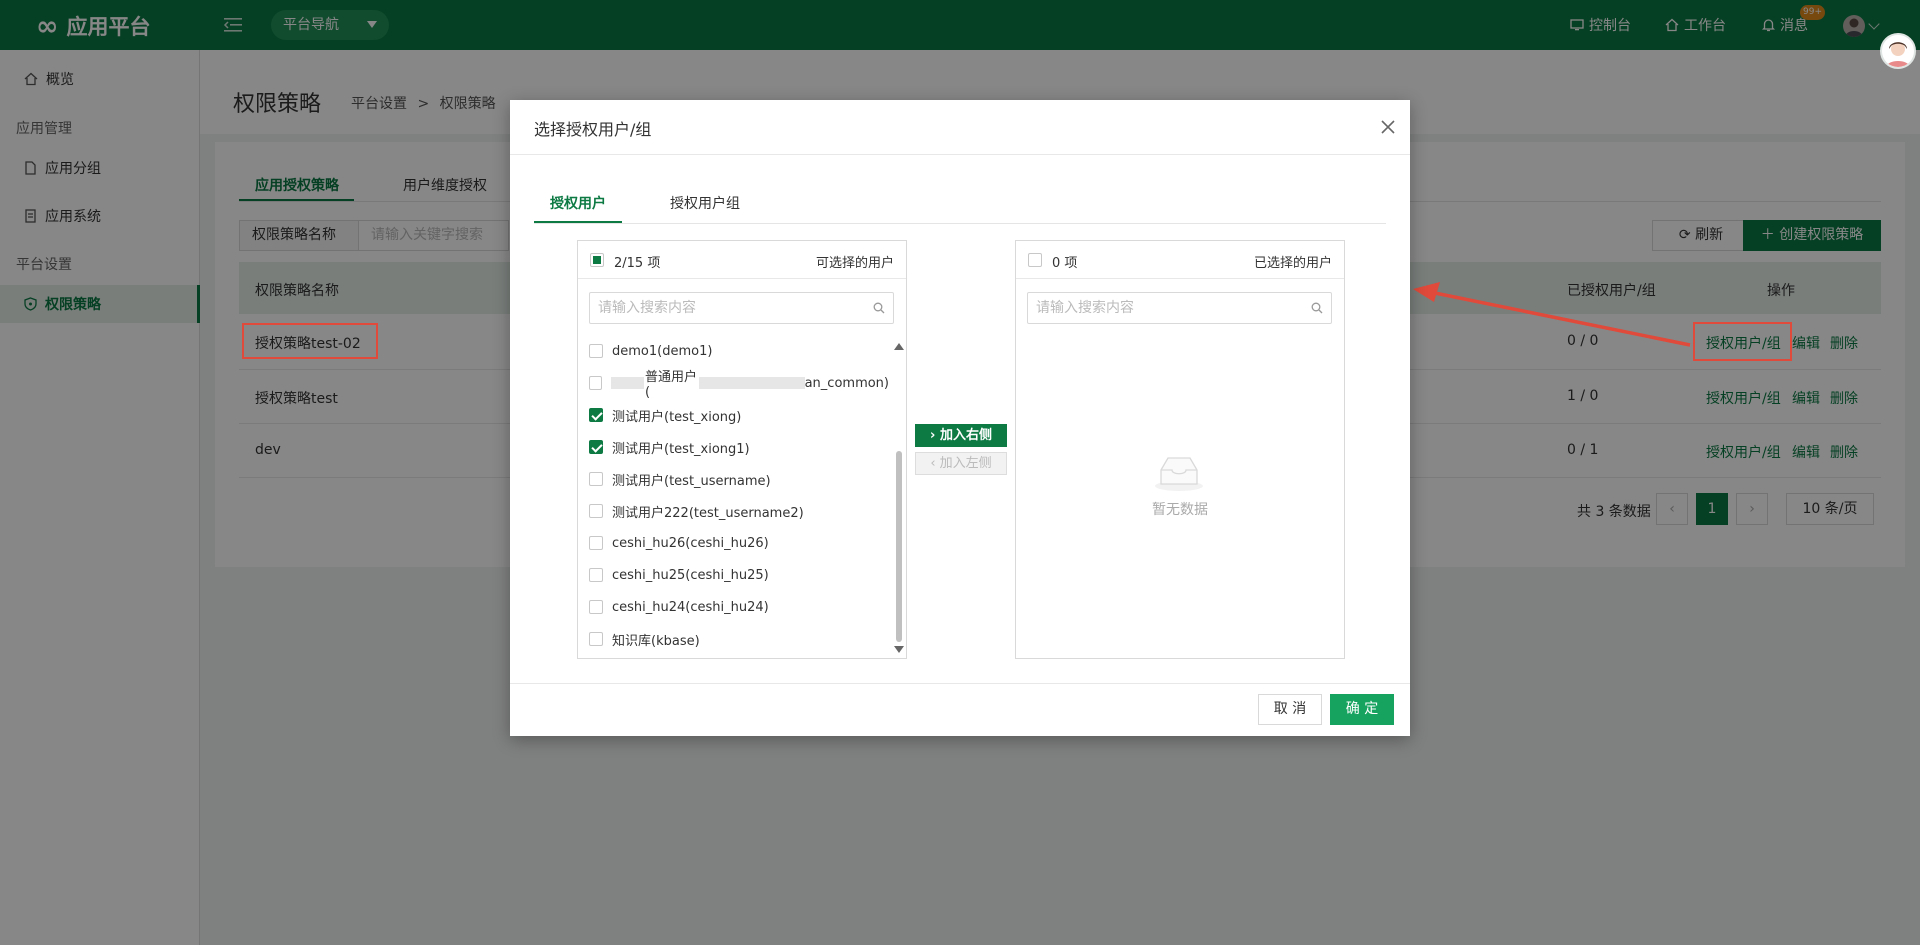 The width and height of the screenshot is (1920, 945). I want to click on list-item: ceshi_hu26(ceshi_hu26), so click(739, 543).